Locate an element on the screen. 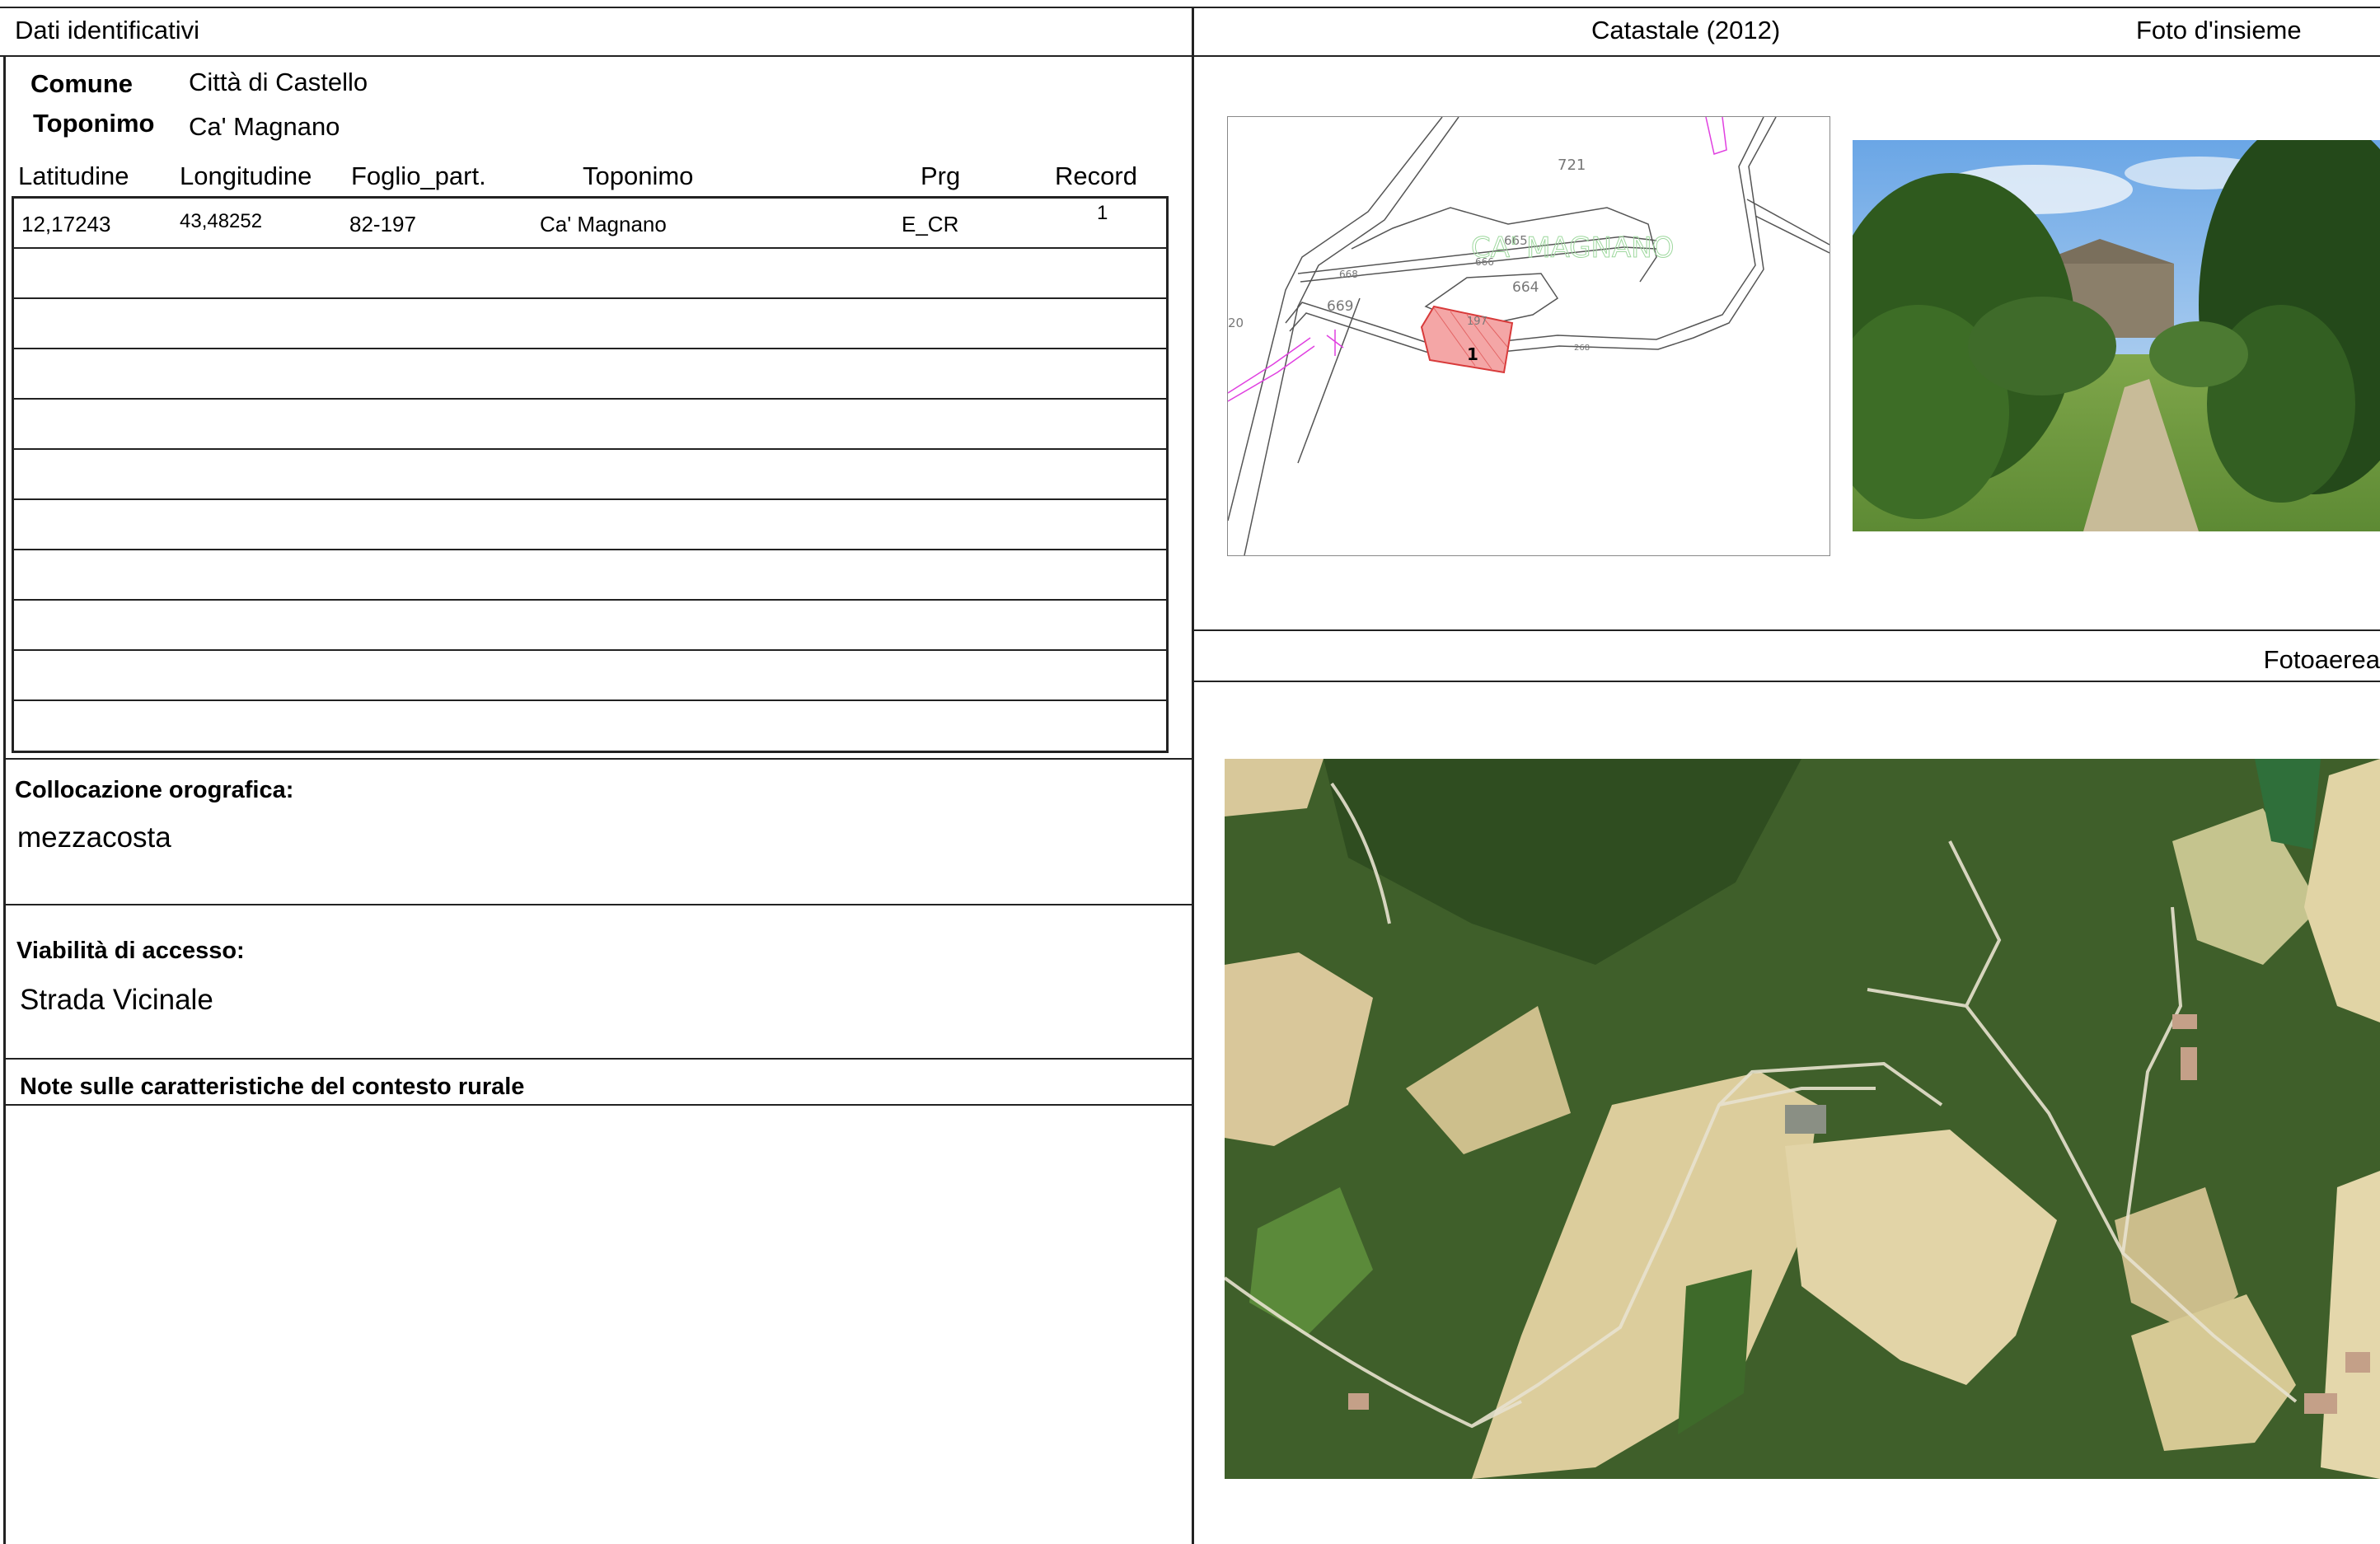  toponimo-value: Ca' Magnano is located at coordinates (264, 126).